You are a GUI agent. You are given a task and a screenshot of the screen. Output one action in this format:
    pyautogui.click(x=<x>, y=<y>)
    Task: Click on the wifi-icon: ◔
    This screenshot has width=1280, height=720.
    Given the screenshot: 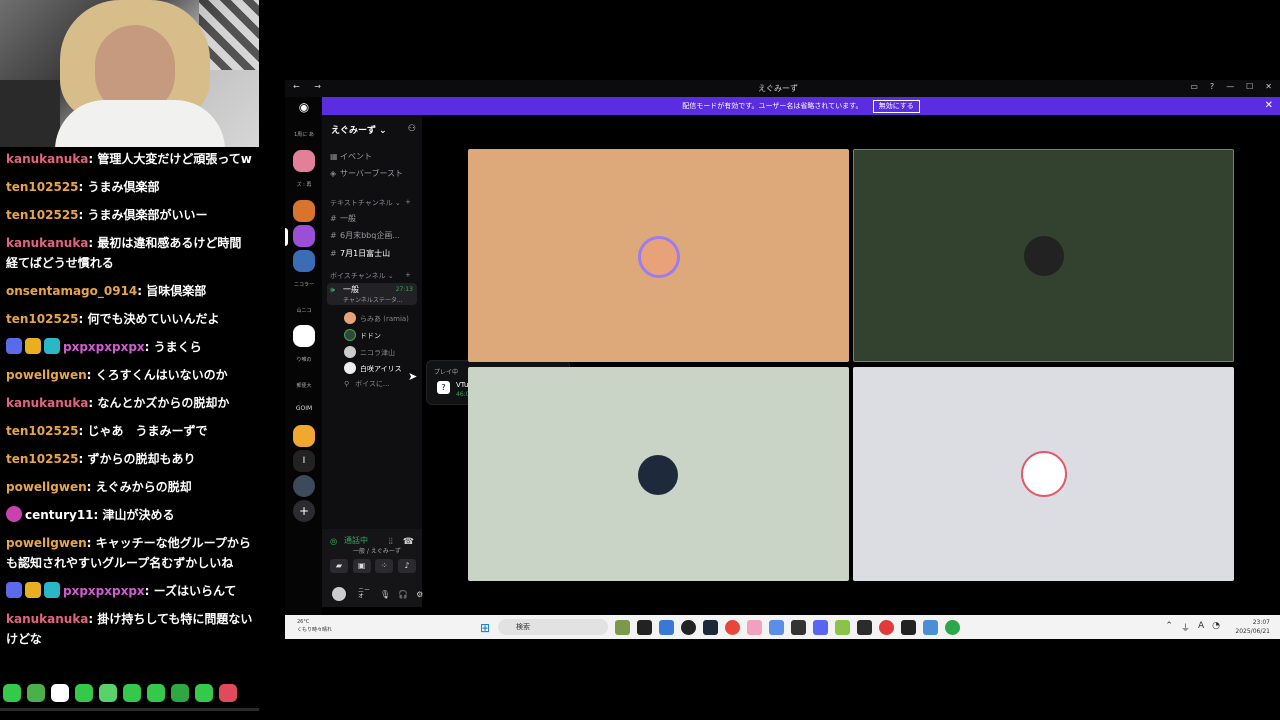 What is the action you would take?
    pyautogui.click(x=1216, y=627)
    